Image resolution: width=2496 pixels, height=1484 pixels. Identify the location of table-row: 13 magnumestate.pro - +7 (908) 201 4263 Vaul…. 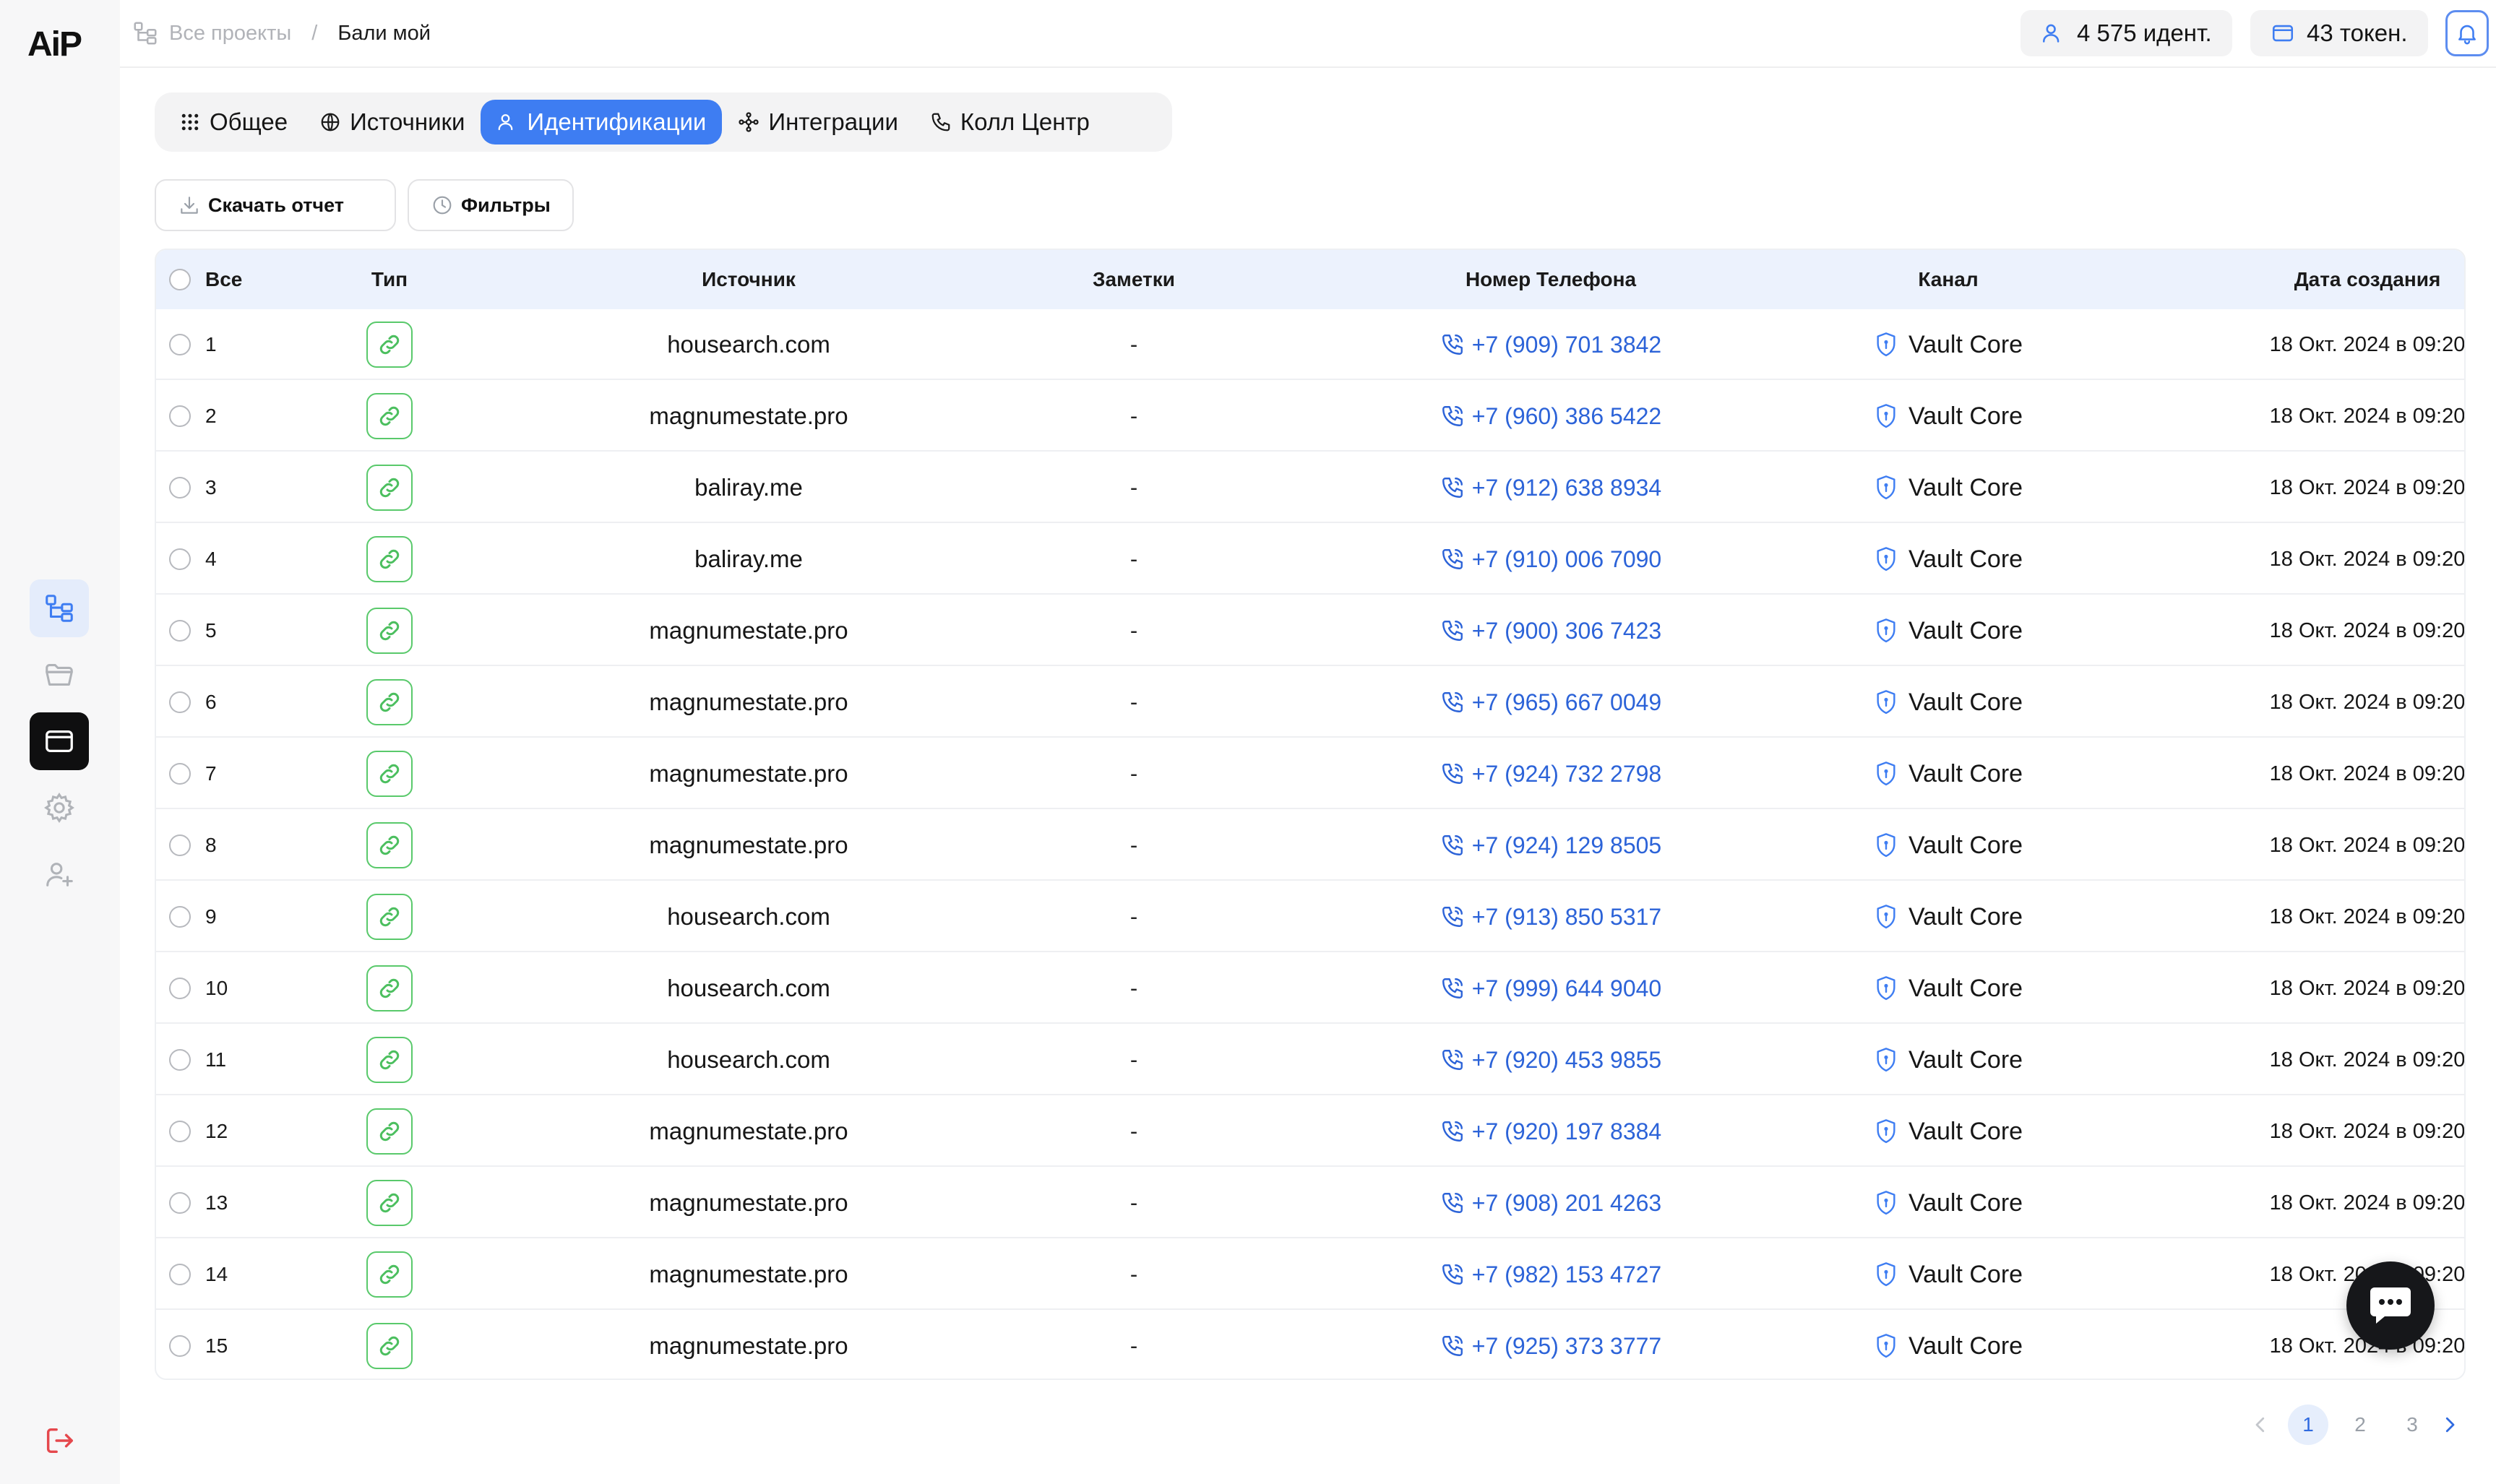
(1310, 1203).